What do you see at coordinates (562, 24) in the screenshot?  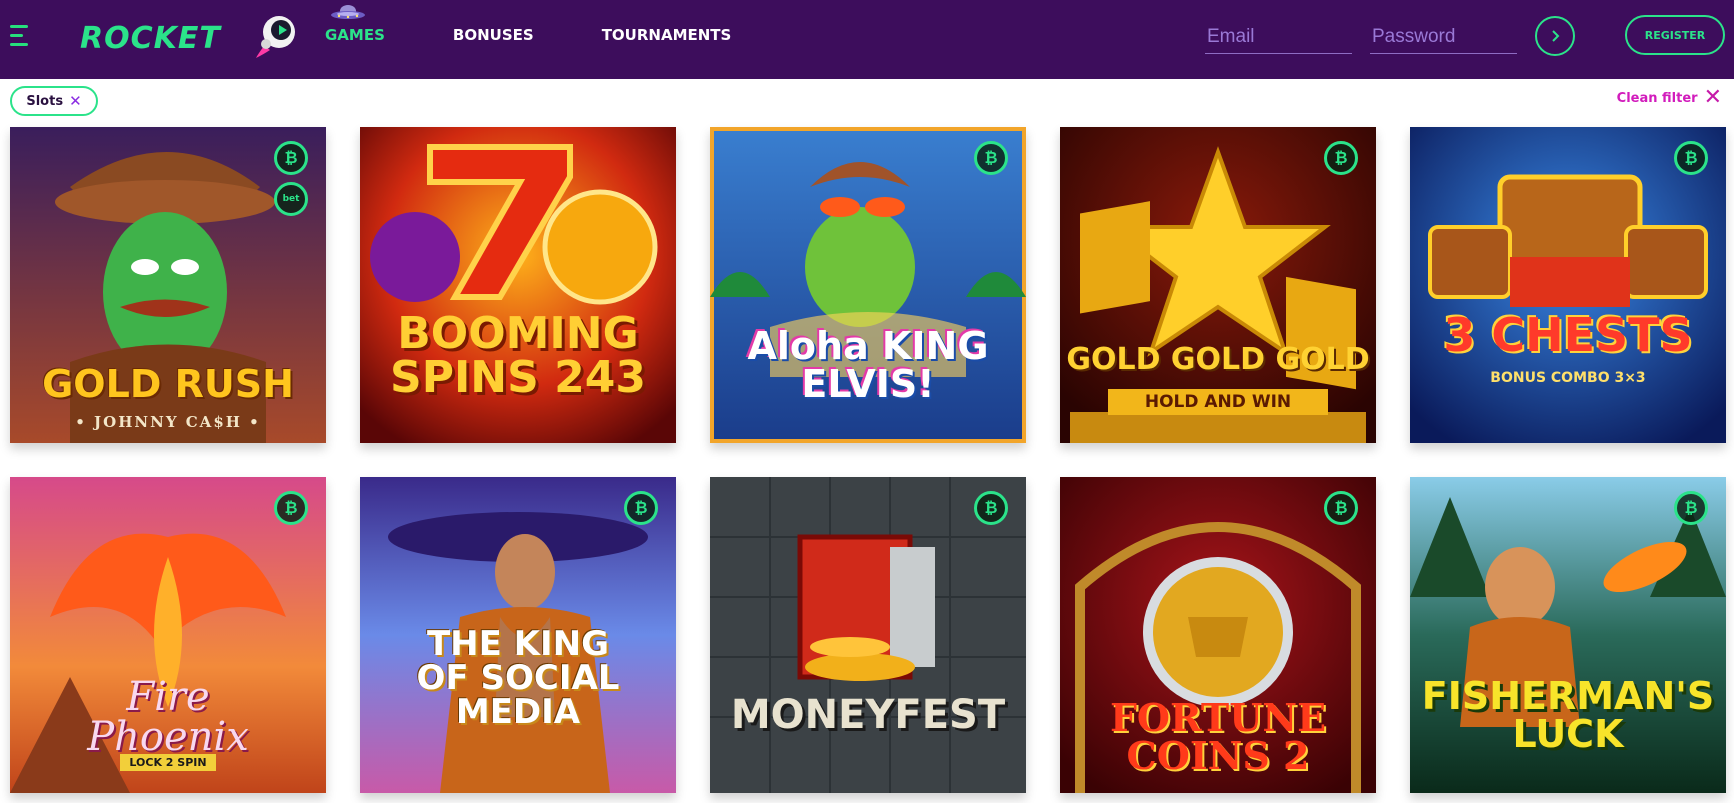 I see `main-nav: GAMES BONUSES TOURNAMENTS` at bounding box center [562, 24].